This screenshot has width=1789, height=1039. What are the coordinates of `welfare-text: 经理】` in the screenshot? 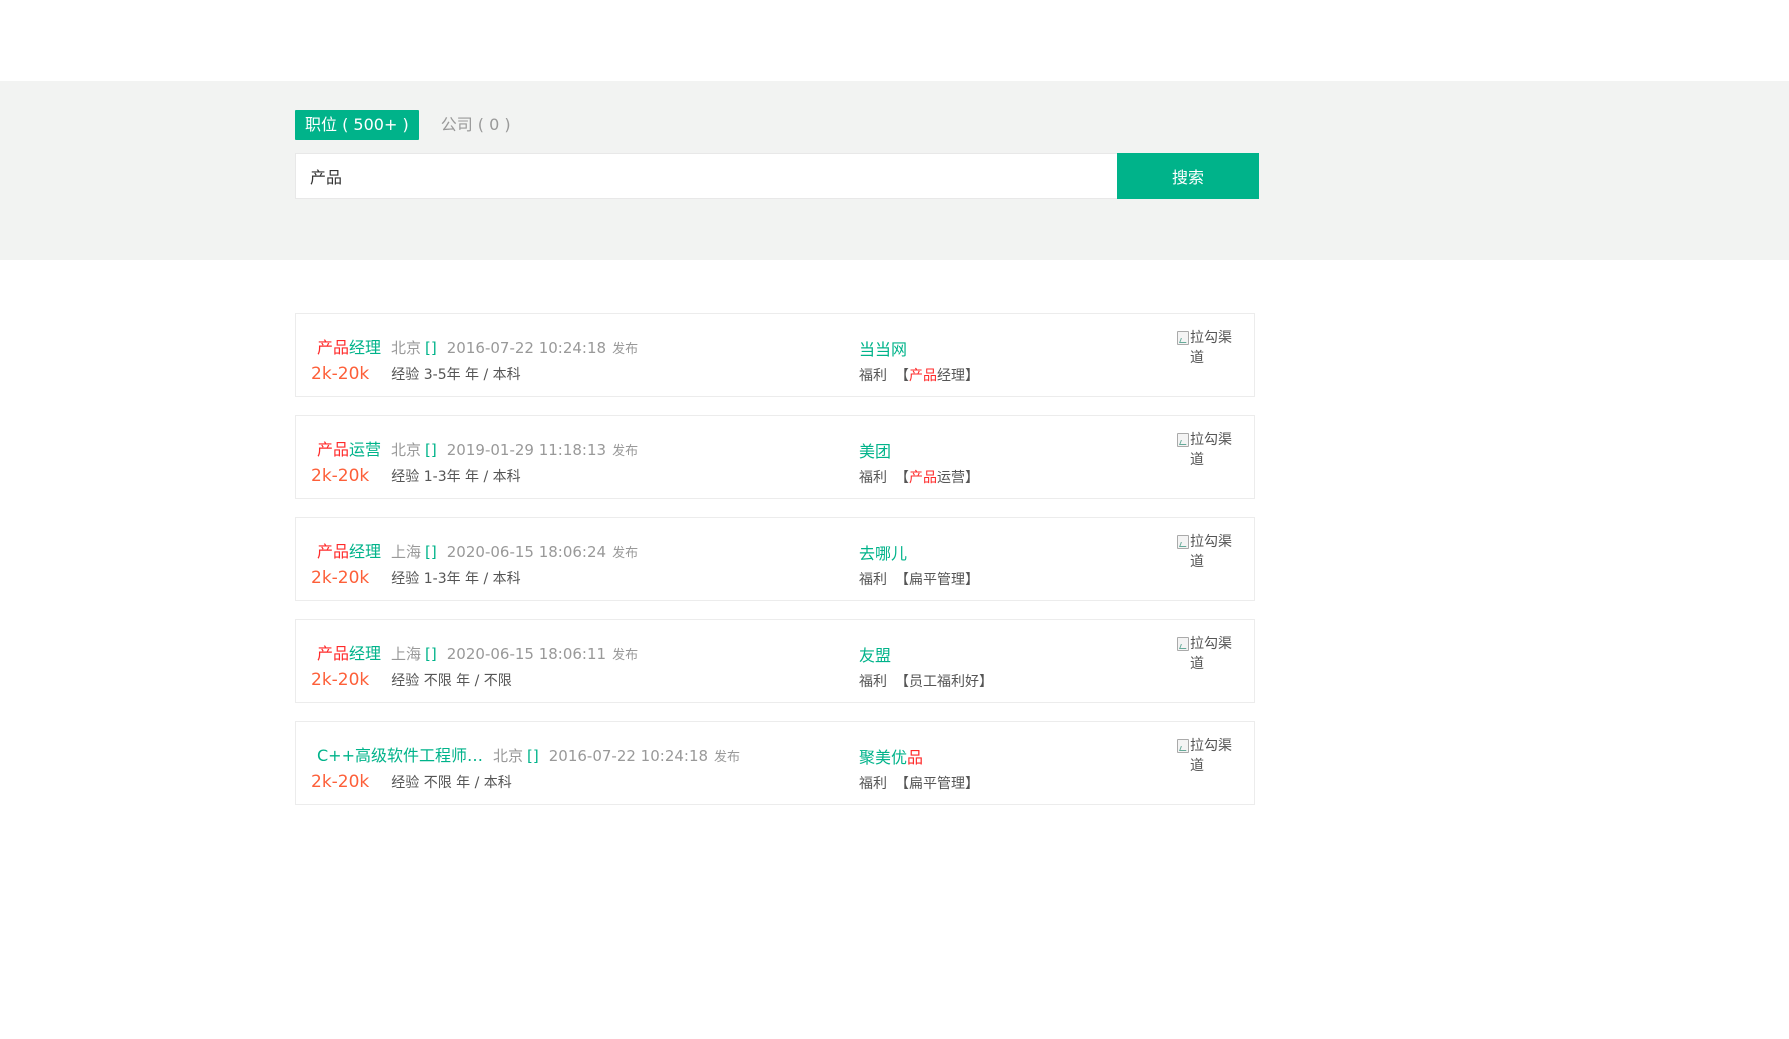 It's located at (958, 376).